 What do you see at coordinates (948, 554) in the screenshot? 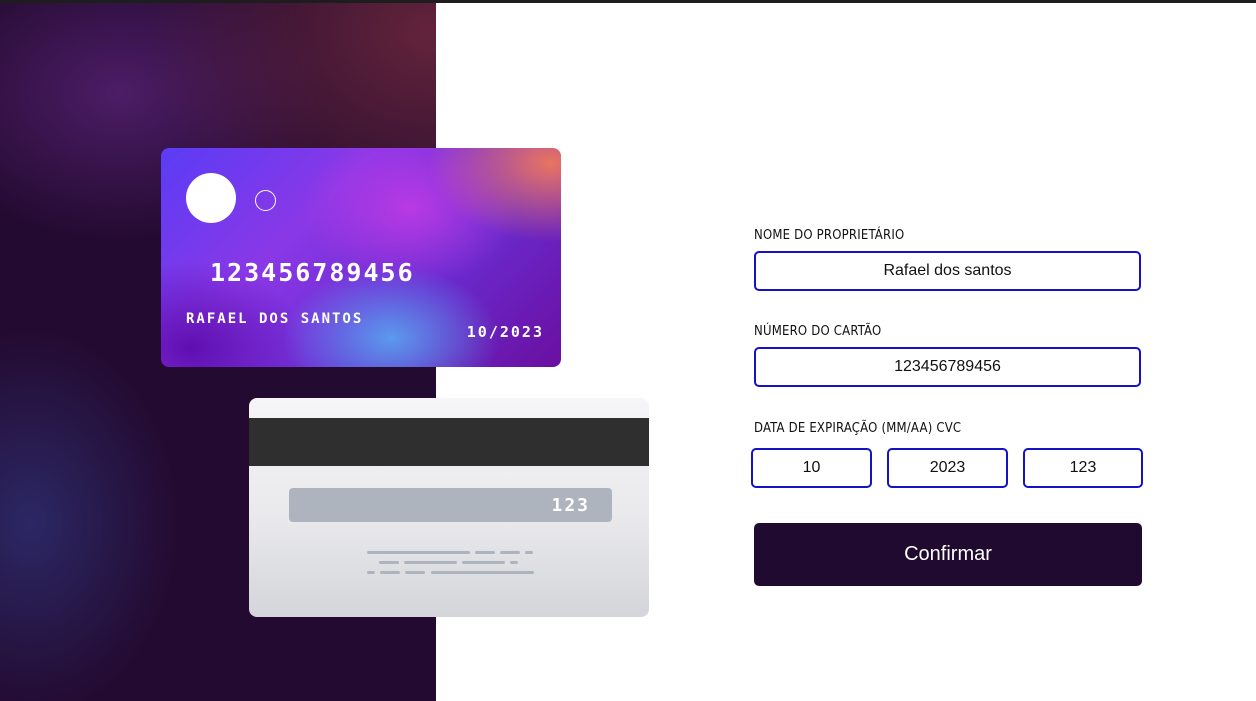
I see `confirm-button: Confirmar` at bounding box center [948, 554].